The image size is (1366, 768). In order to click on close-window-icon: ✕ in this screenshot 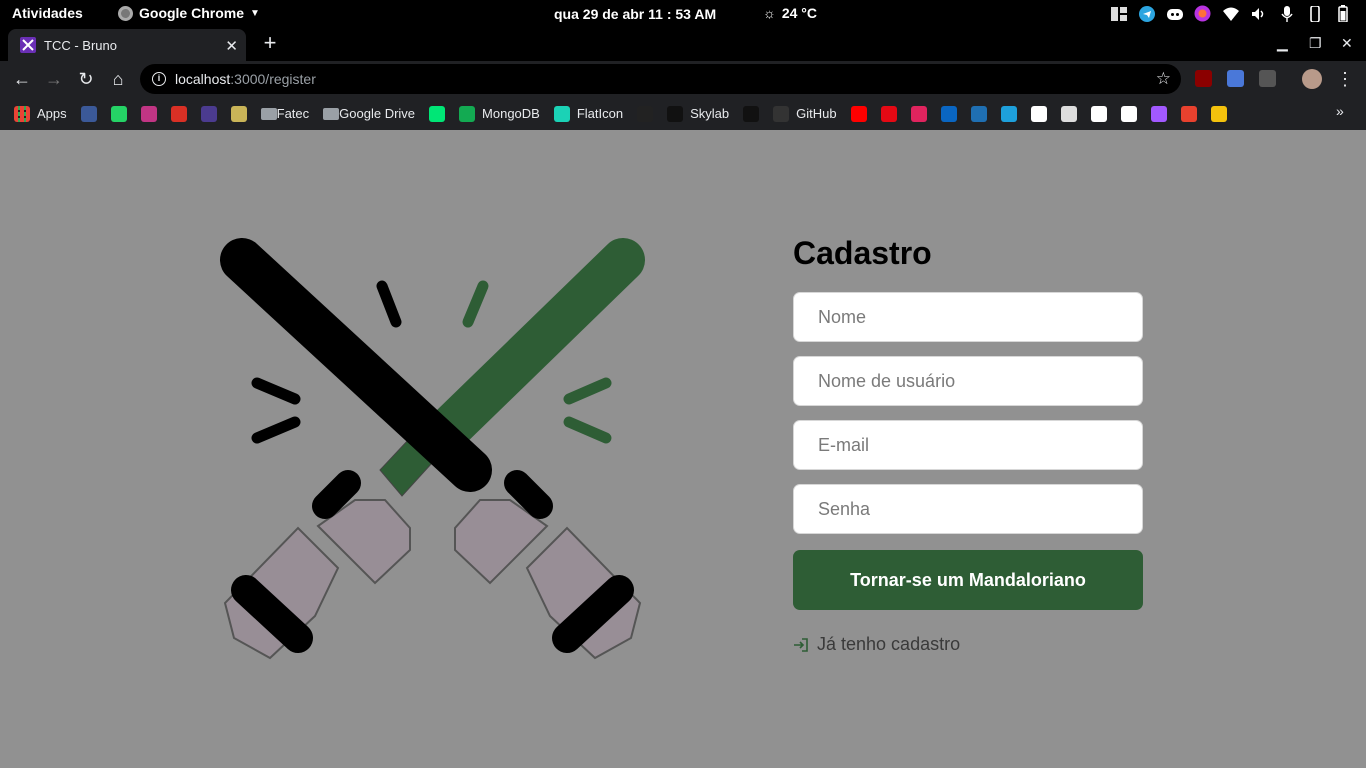, I will do `click(1347, 43)`.